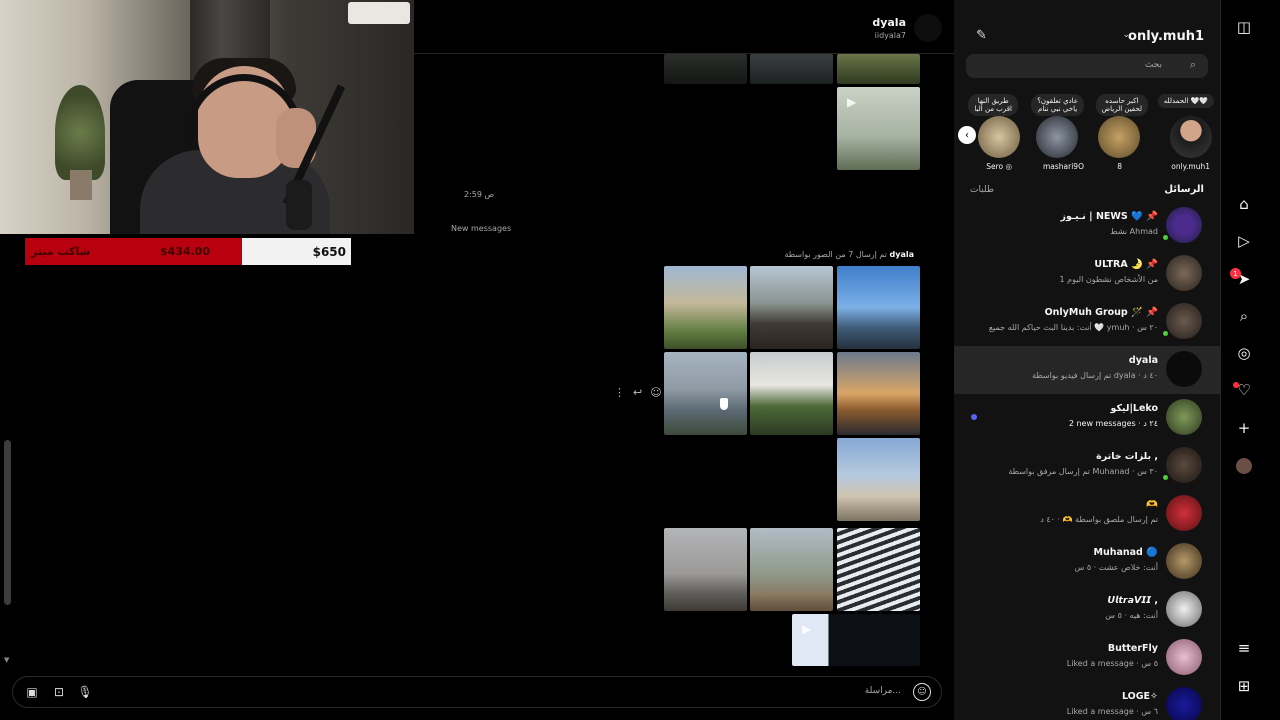  I want to click on instagram-icon: ◫, so click(1244, 27).